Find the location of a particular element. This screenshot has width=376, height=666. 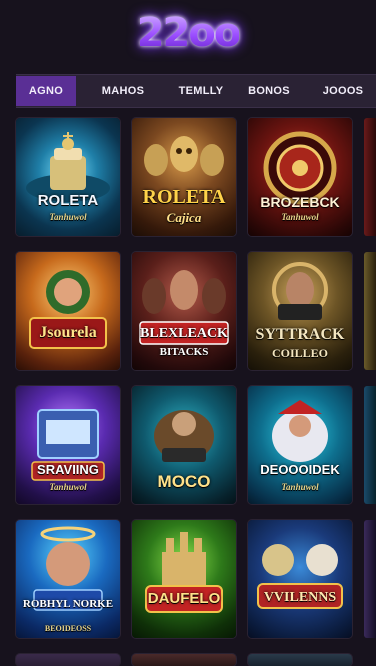

game-title: DAUFELO is located at coordinates (184, 598).